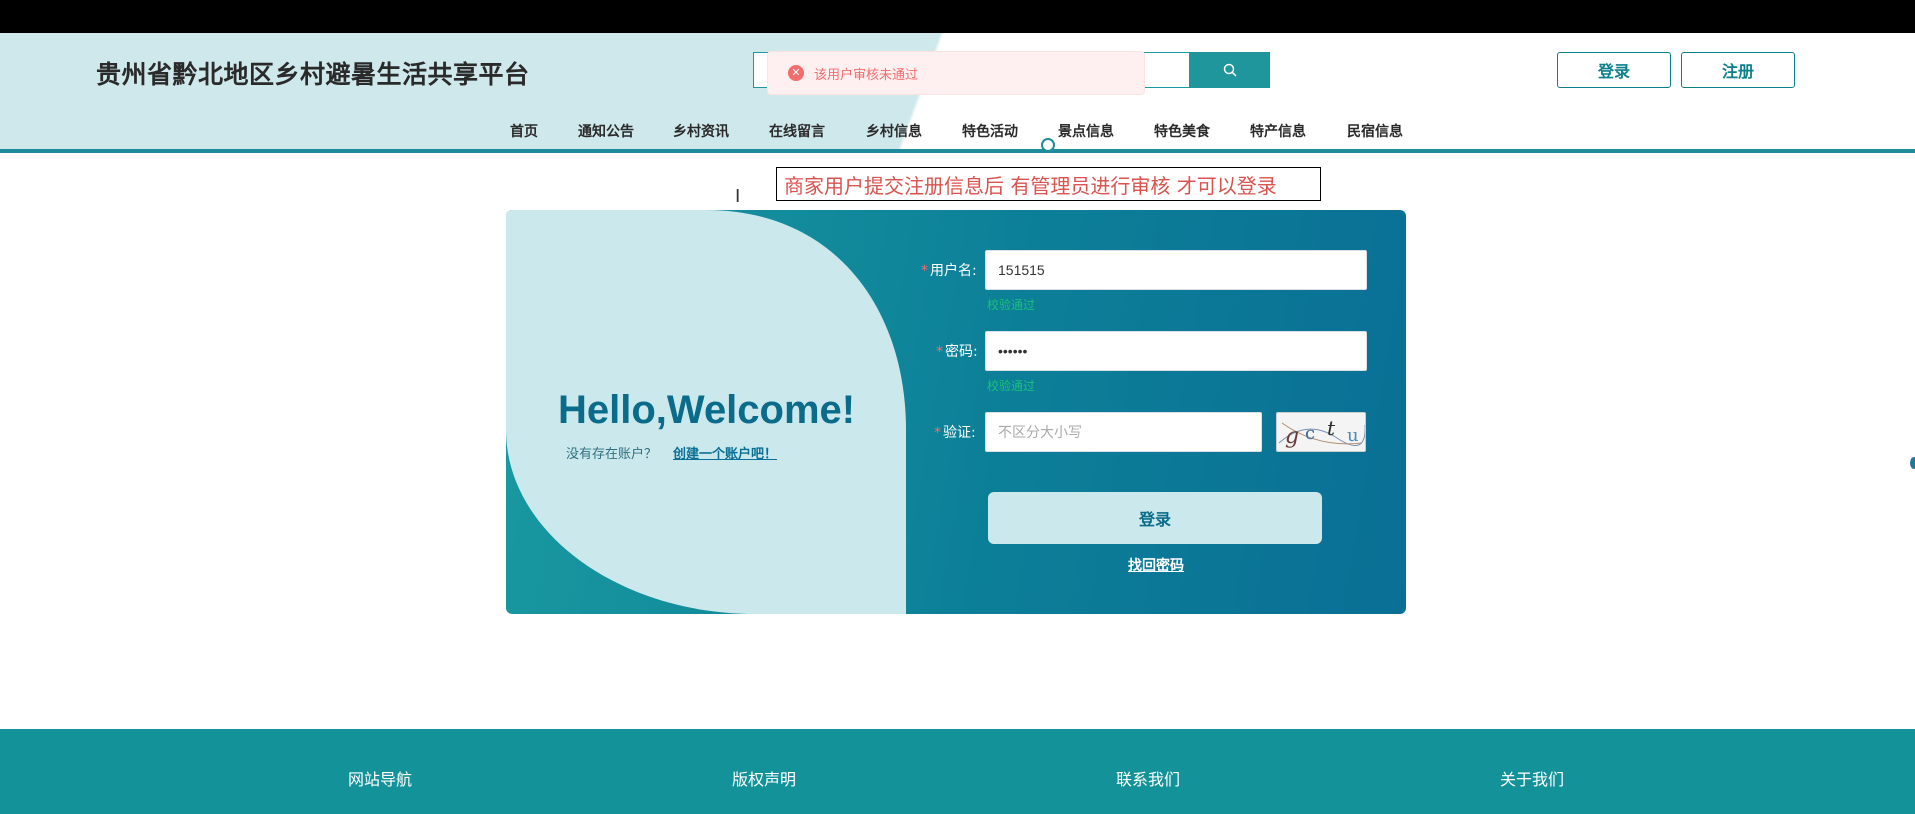 This screenshot has height=814, width=1915. I want to click on username-field: 151515, so click(1176, 270).